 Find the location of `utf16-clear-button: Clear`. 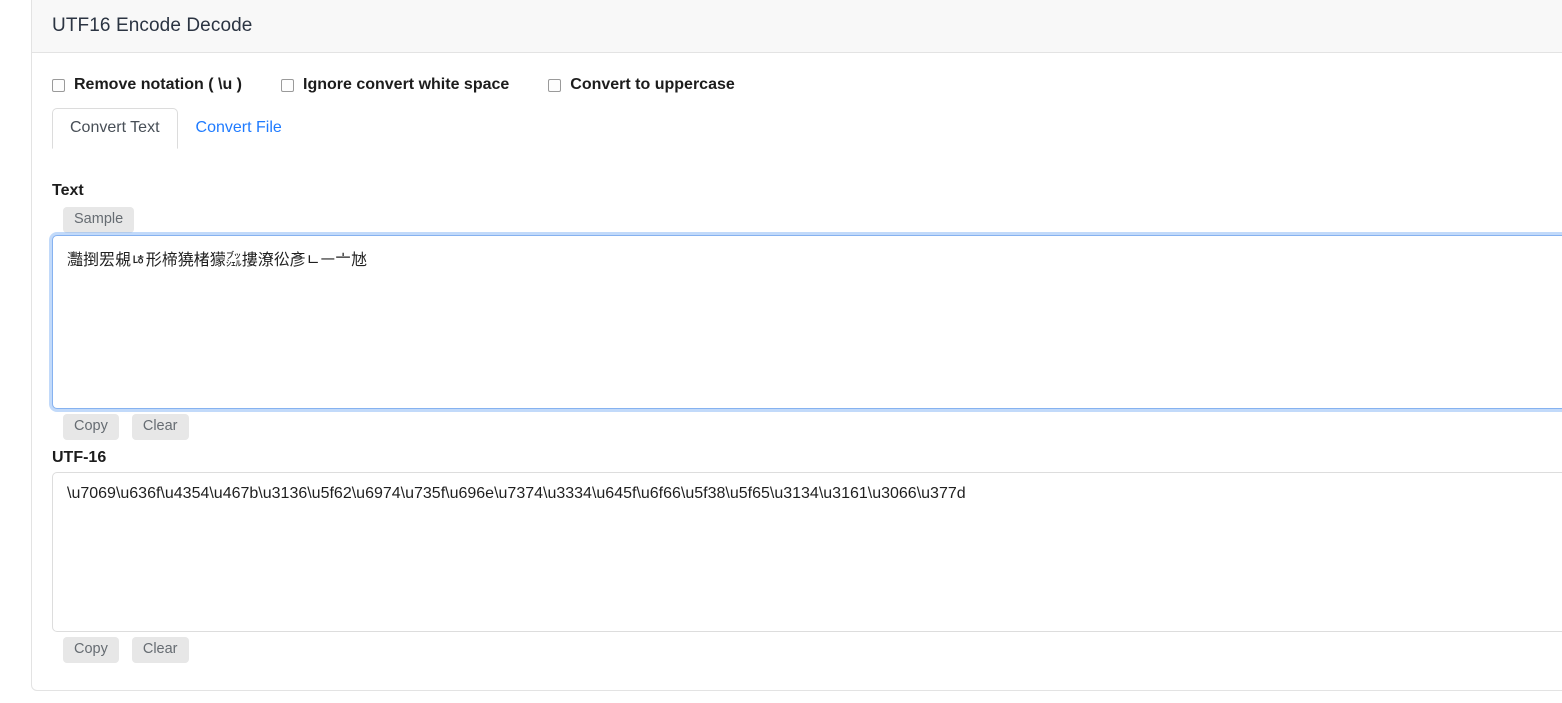

utf16-clear-button: Clear is located at coordinates (160, 650).